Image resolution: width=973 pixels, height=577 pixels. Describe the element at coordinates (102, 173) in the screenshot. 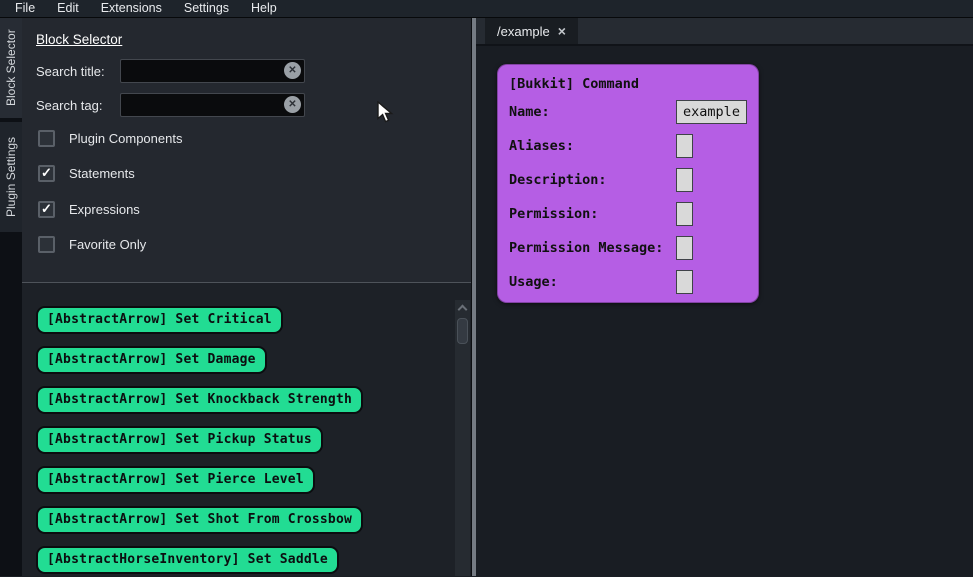

I see `filter-label: Statements` at that location.